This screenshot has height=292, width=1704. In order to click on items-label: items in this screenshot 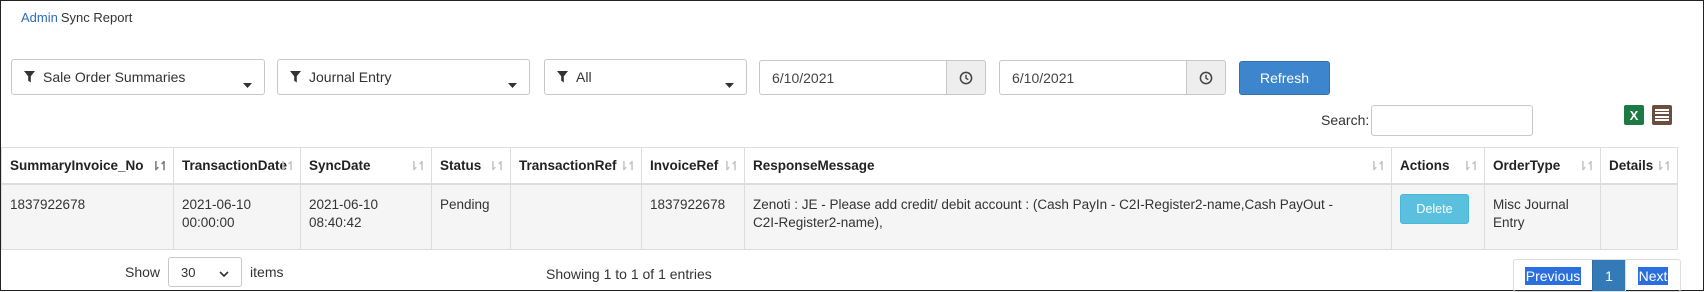, I will do `click(267, 272)`.